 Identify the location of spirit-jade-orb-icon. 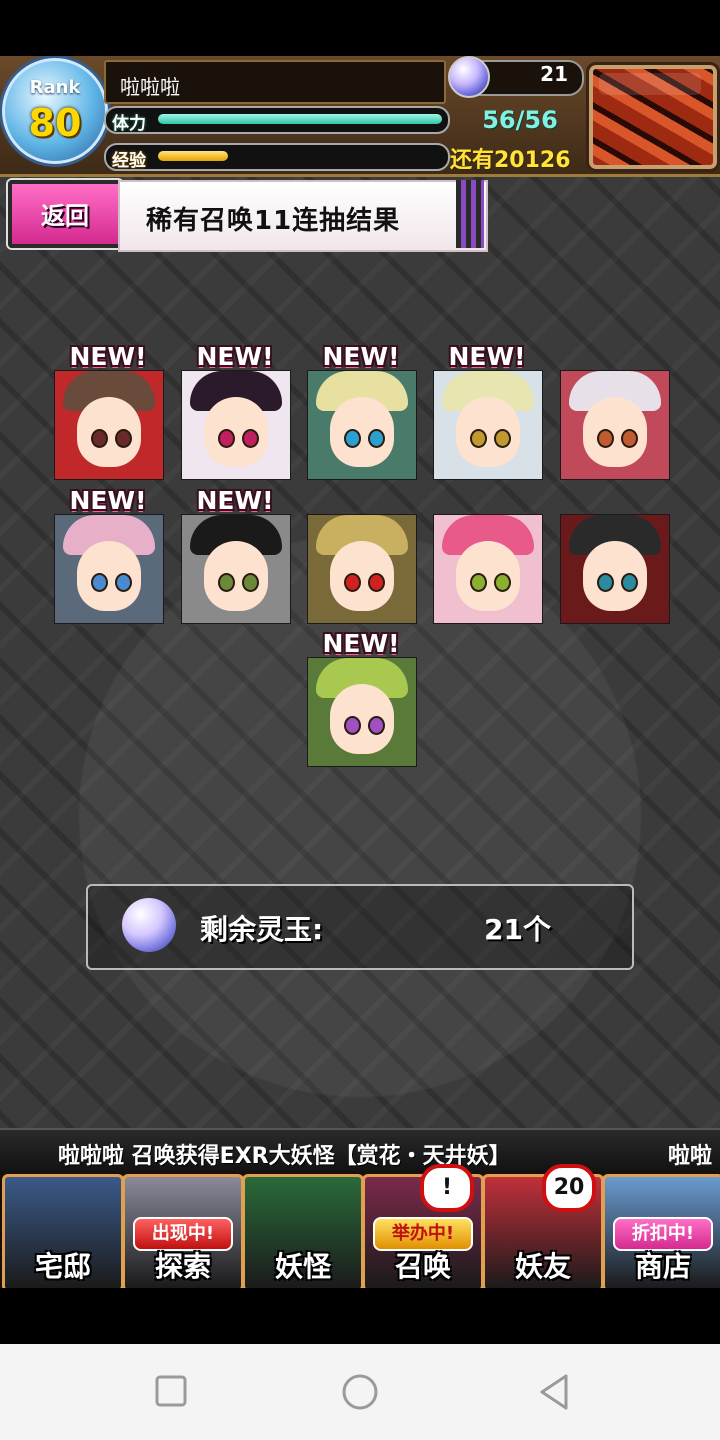
(149, 925).